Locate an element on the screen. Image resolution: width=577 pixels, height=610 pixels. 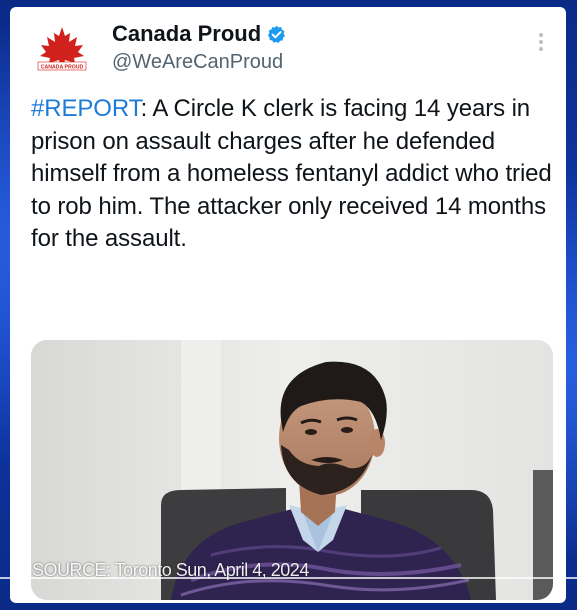
maple-leaf-icon: CANADA PROUD is located at coordinates (62, 50).